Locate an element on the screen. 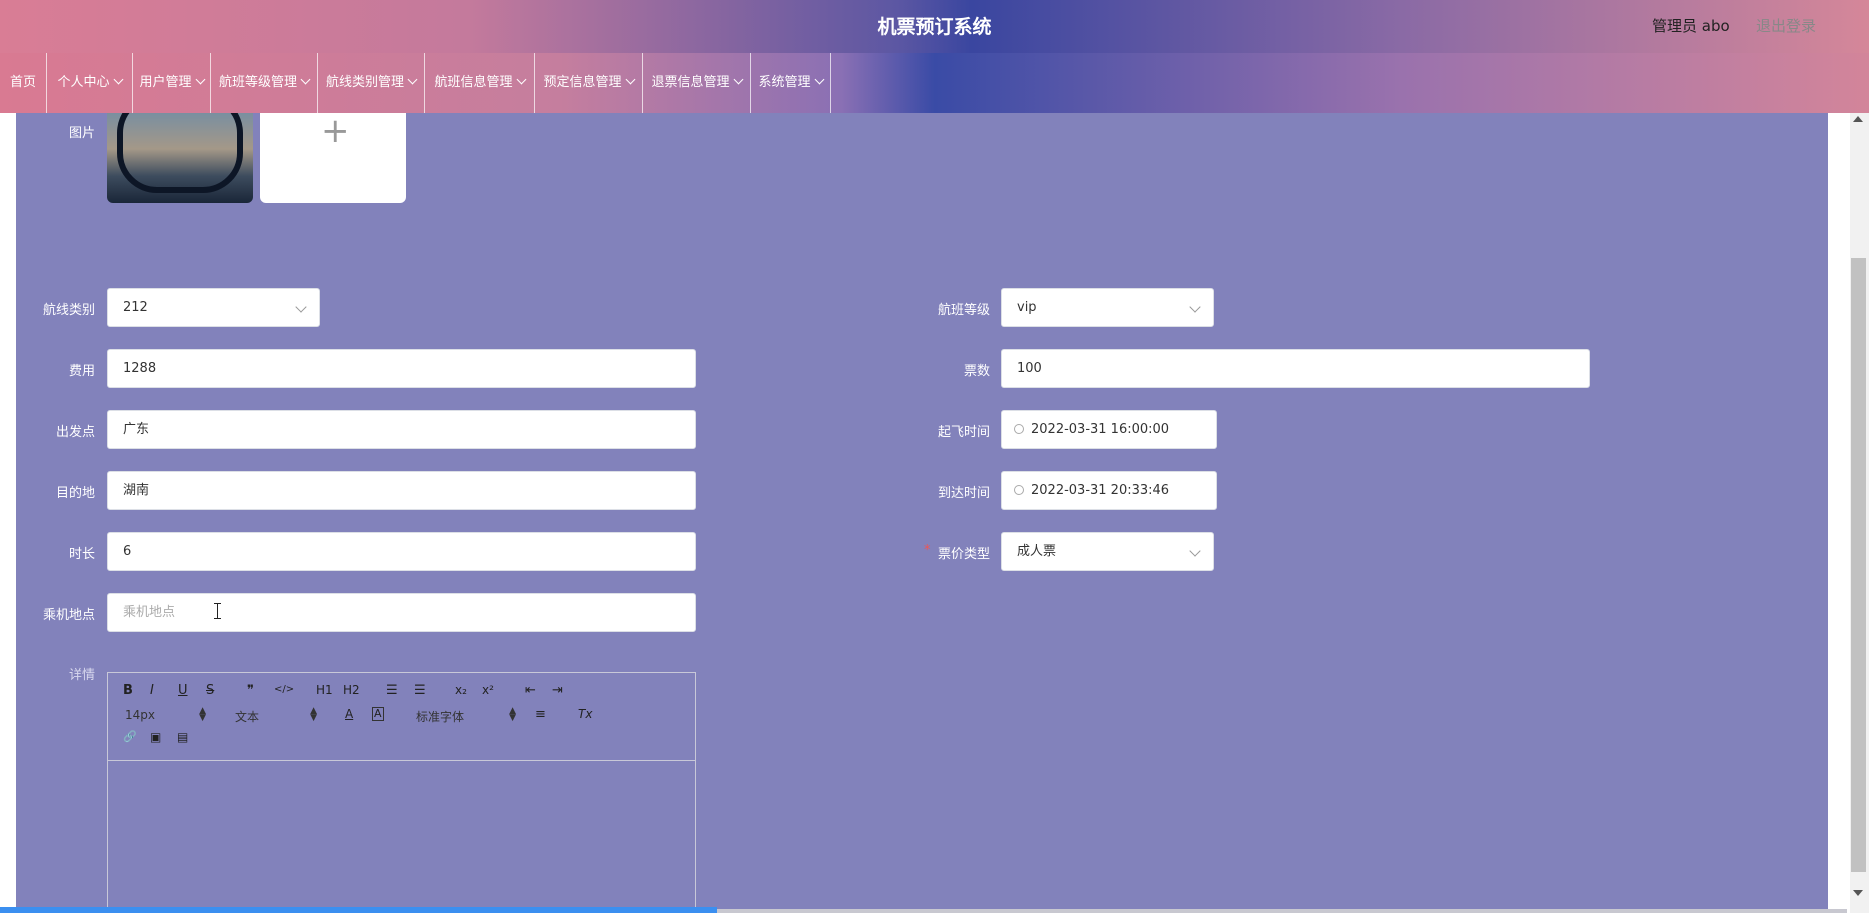 This screenshot has width=1869, height=913. arrival-time-label: 到达时间 is located at coordinates (963, 493).